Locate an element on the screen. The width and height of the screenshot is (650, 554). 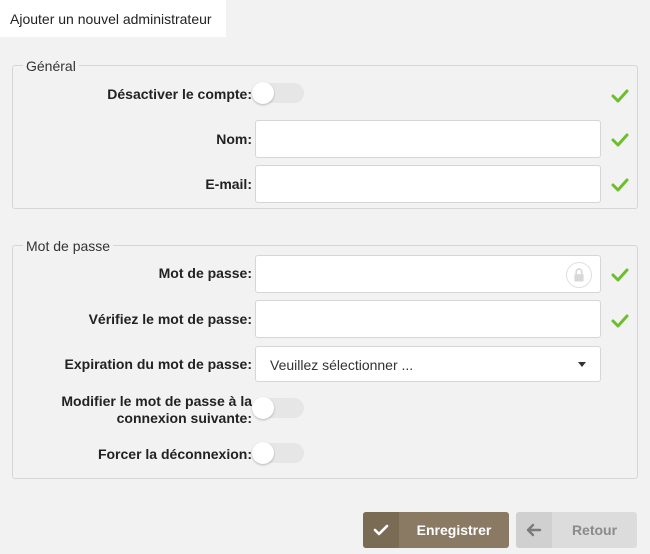
email-field is located at coordinates (428, 184).